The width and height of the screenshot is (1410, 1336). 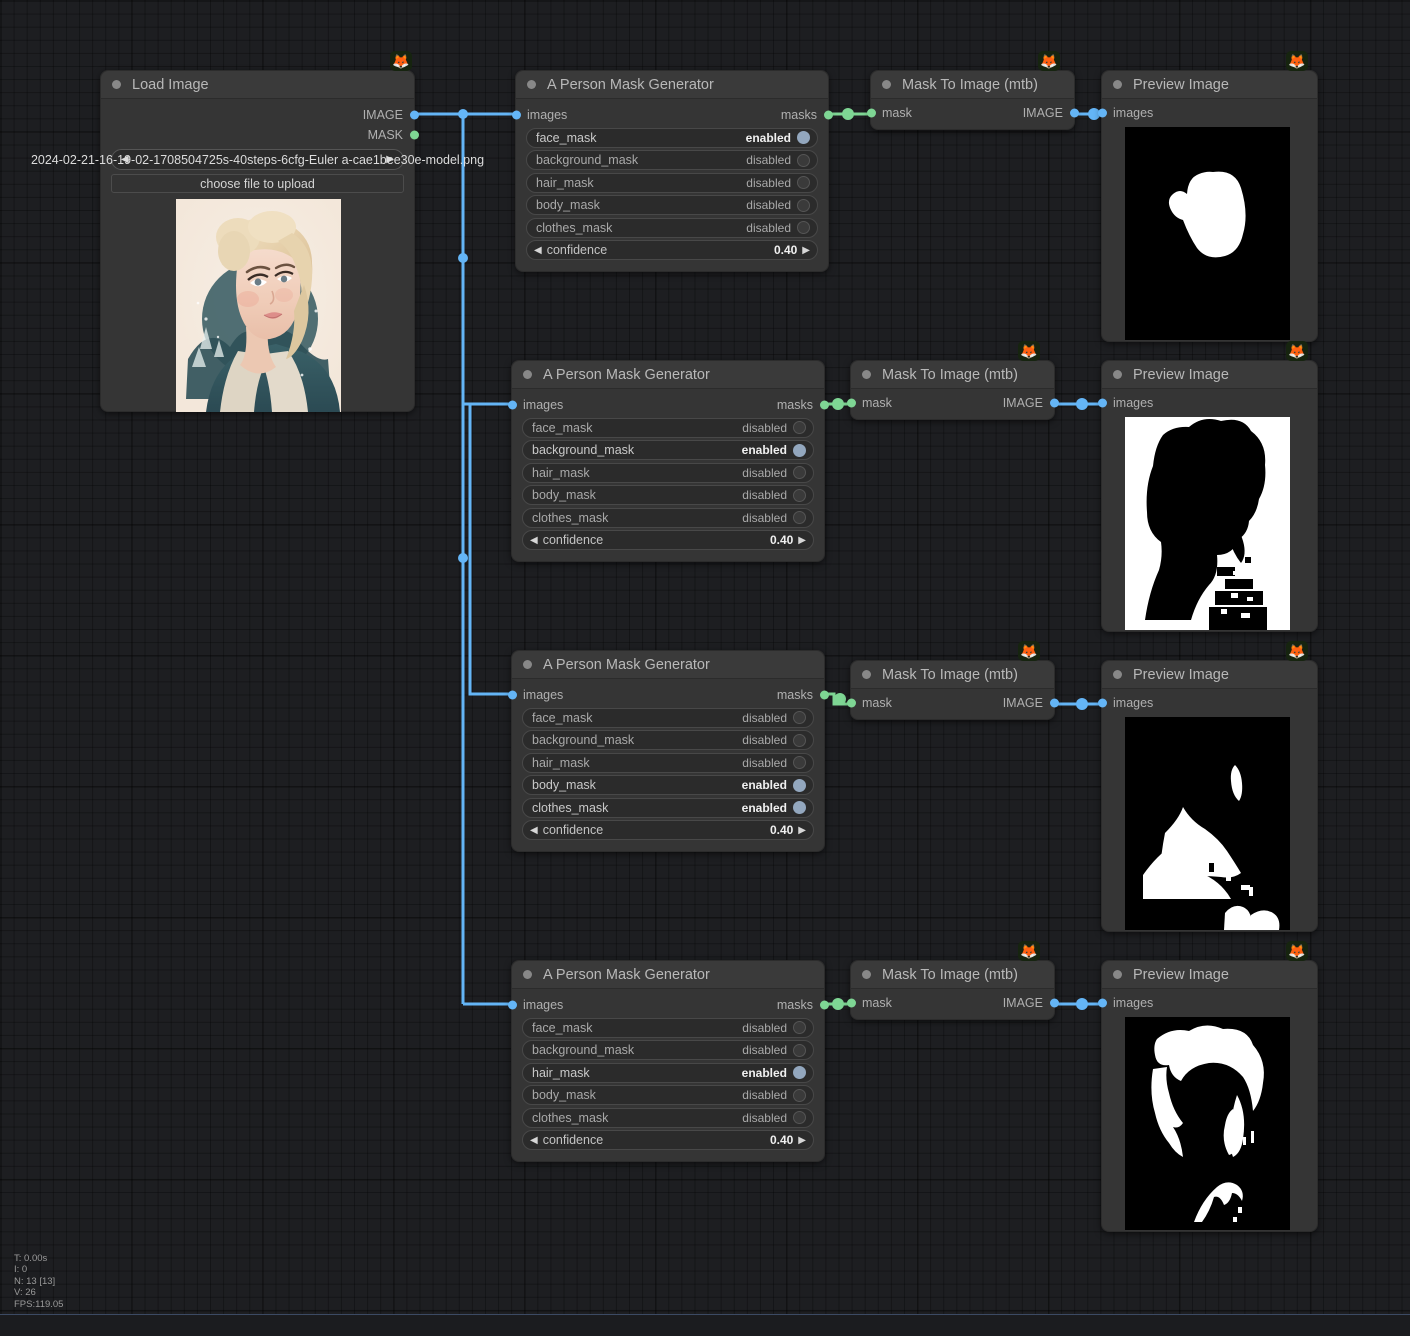 What do you see at coordinates (668, 1072) in the screenshot?
I see `widget-hair-mask: hair_mask enabled` at bounding box center [668, 1072].